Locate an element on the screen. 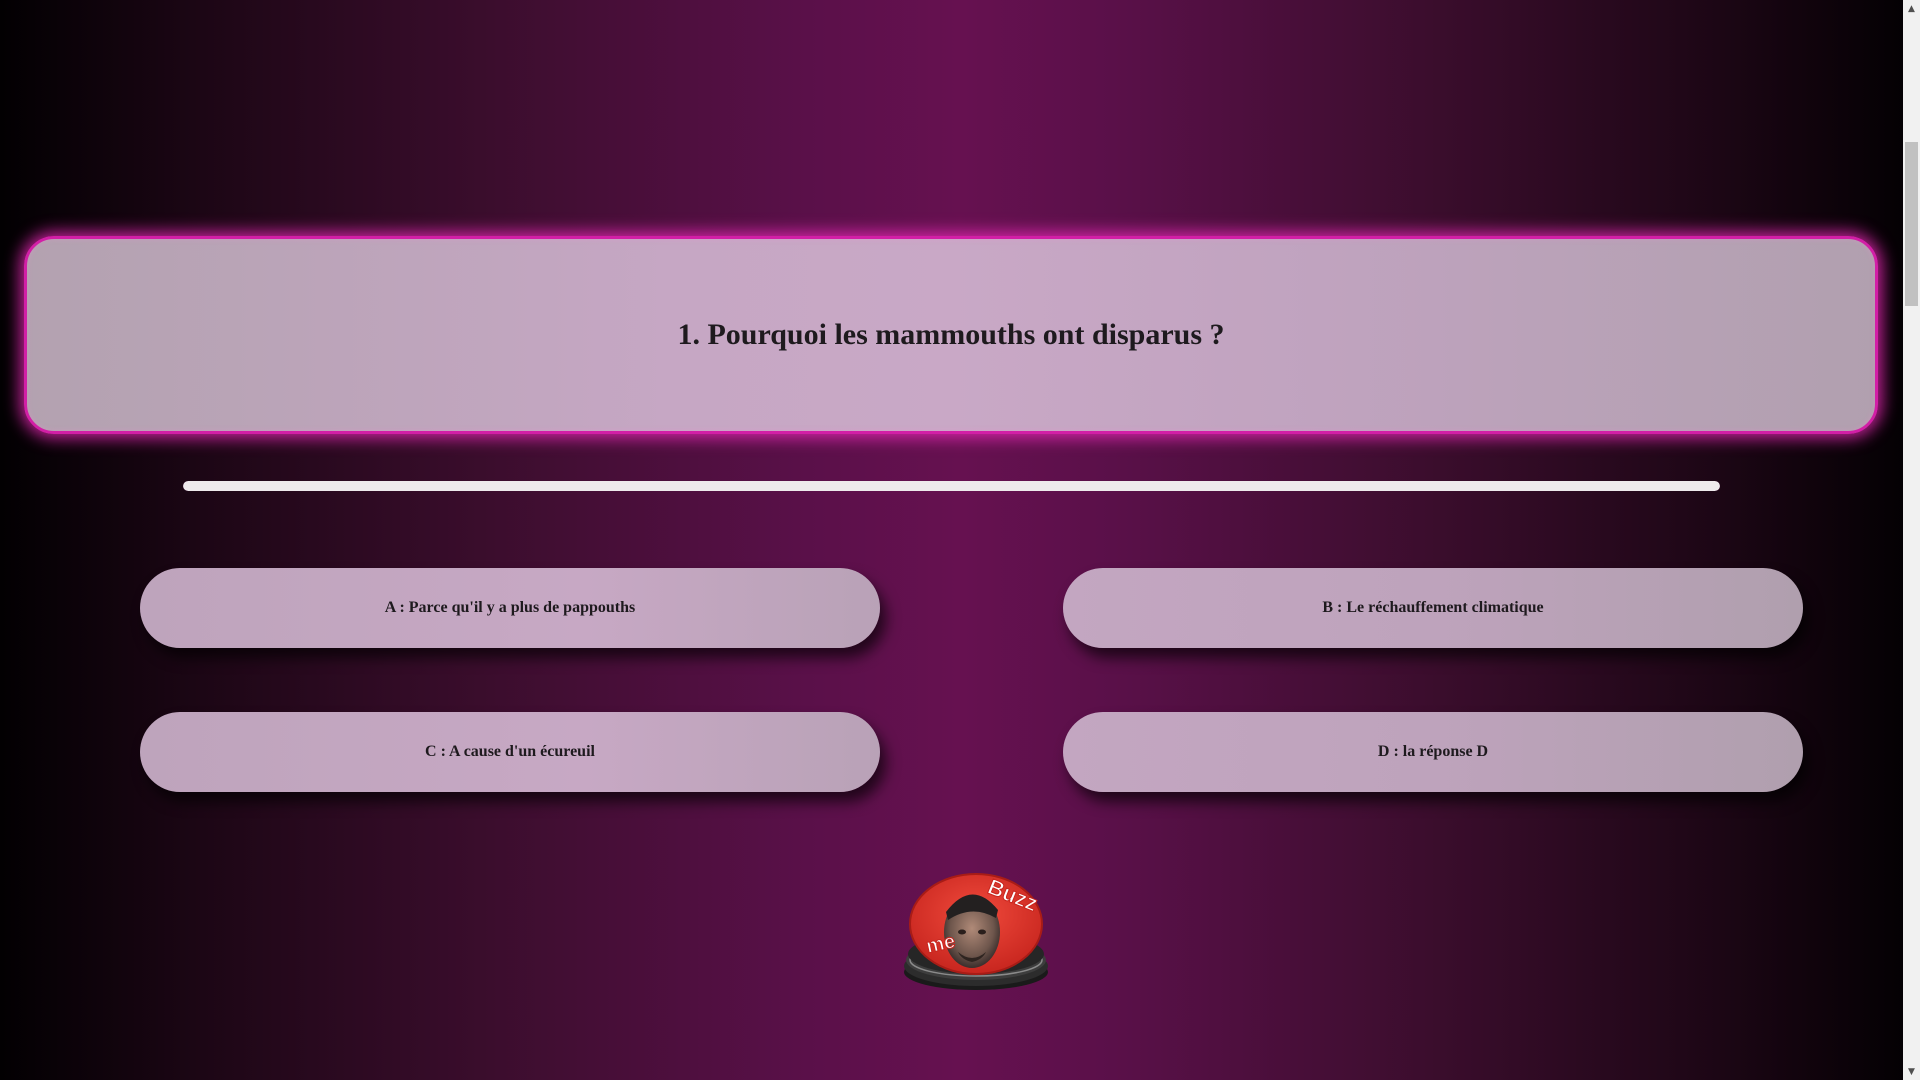  buzz-me-button: Buzz me is located at coordinates (976, 926).